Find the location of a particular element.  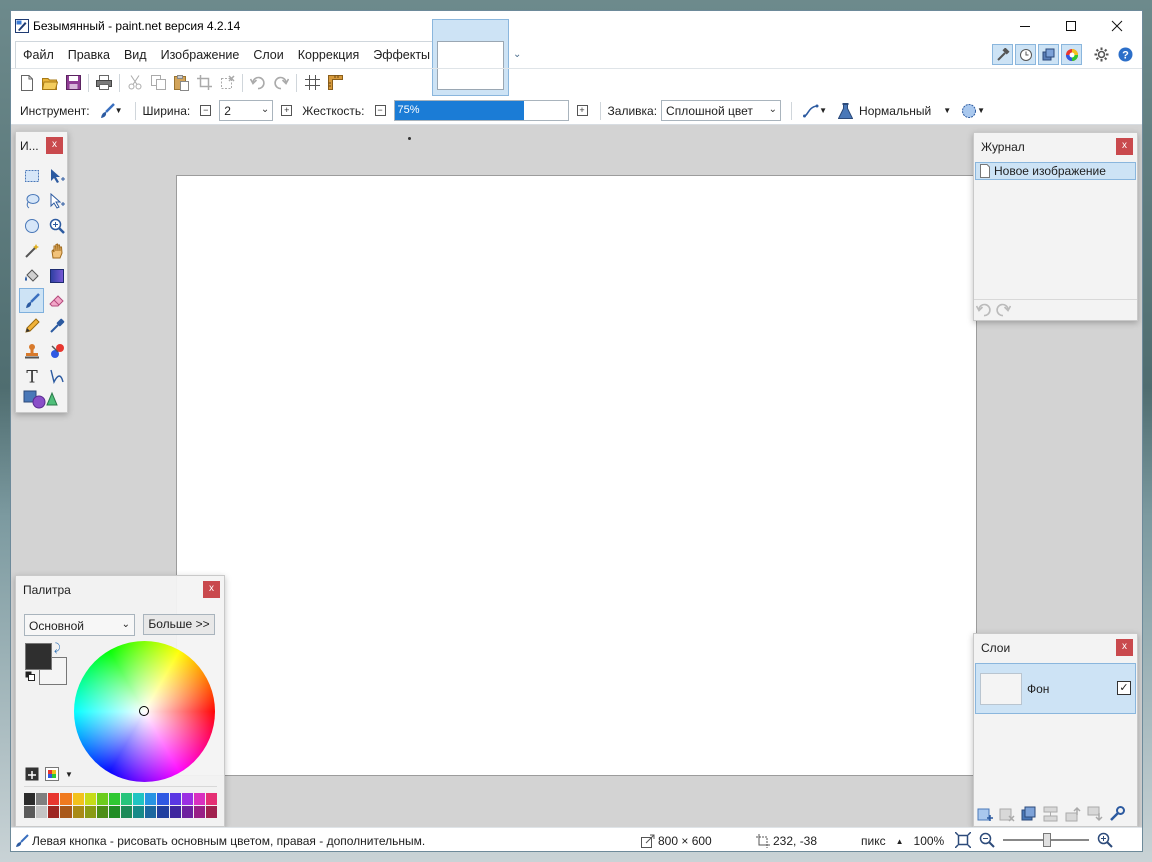

merge-layer-down-button is located at coordinates (1051, 814).